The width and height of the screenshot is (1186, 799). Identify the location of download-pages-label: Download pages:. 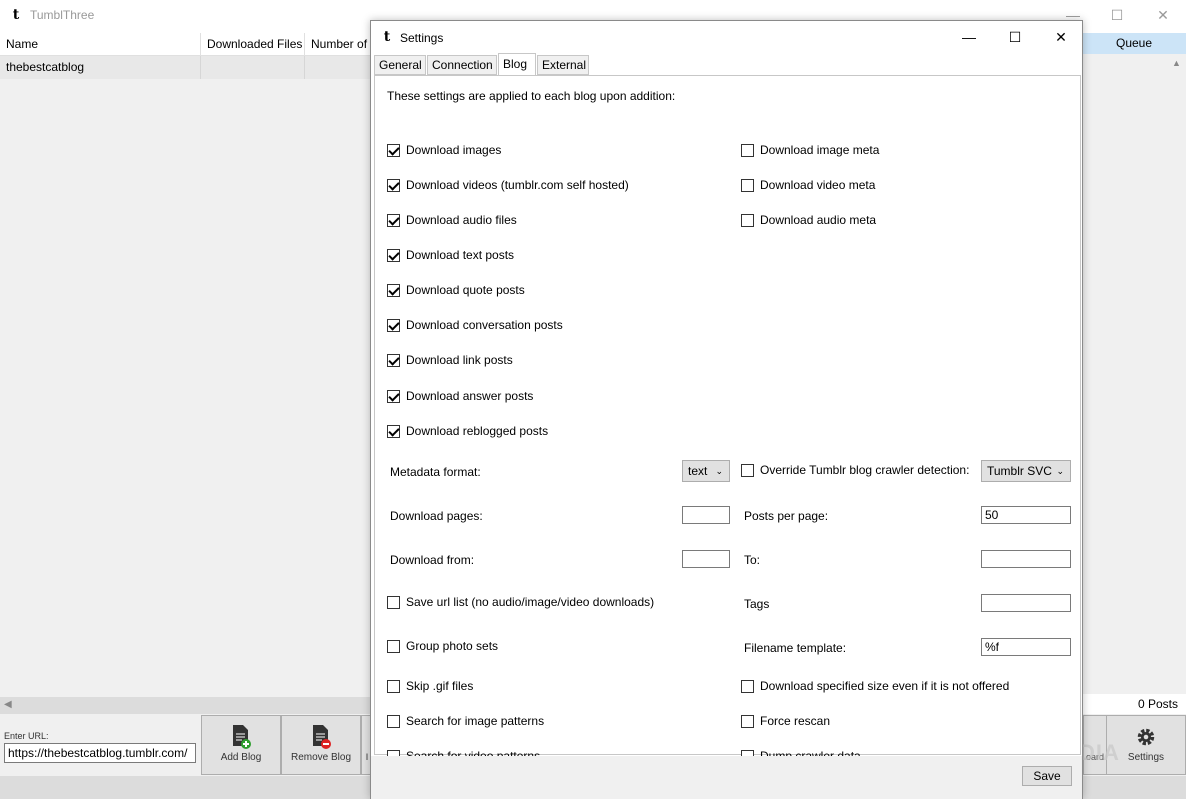
(436, 516).